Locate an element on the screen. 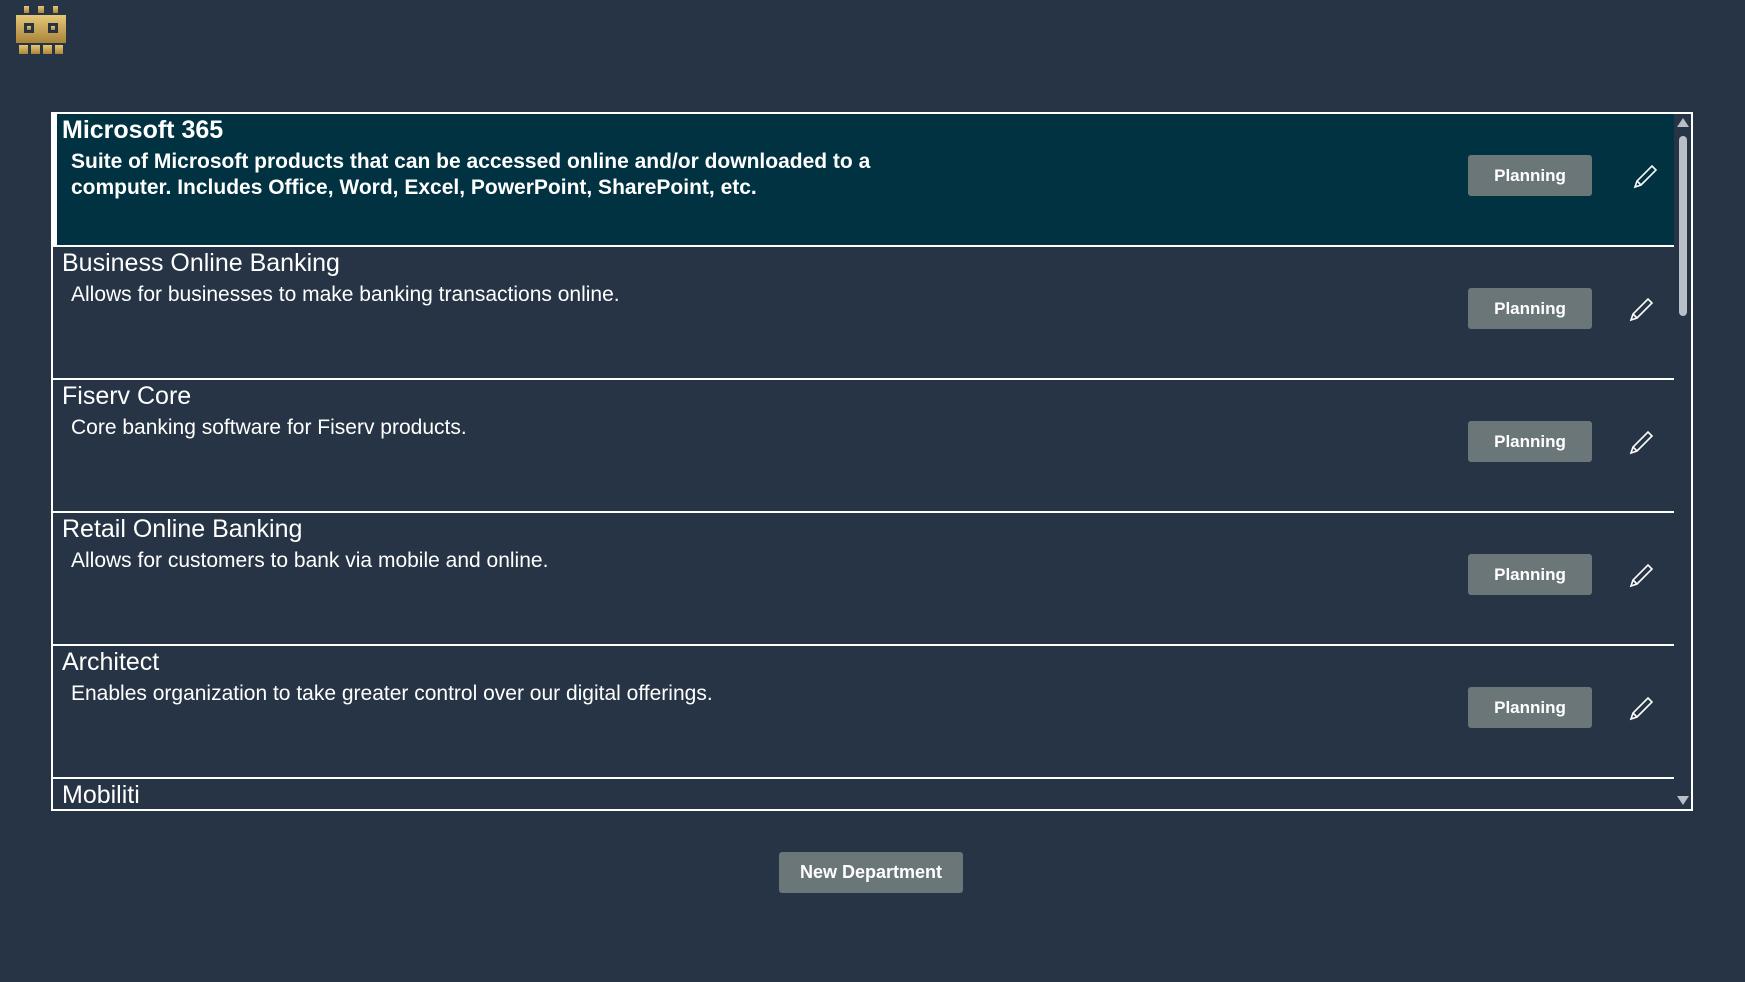 This screenshot has height=982, width=1745. scroll-down-arrow-icon is located at coordinates (1683, 800).